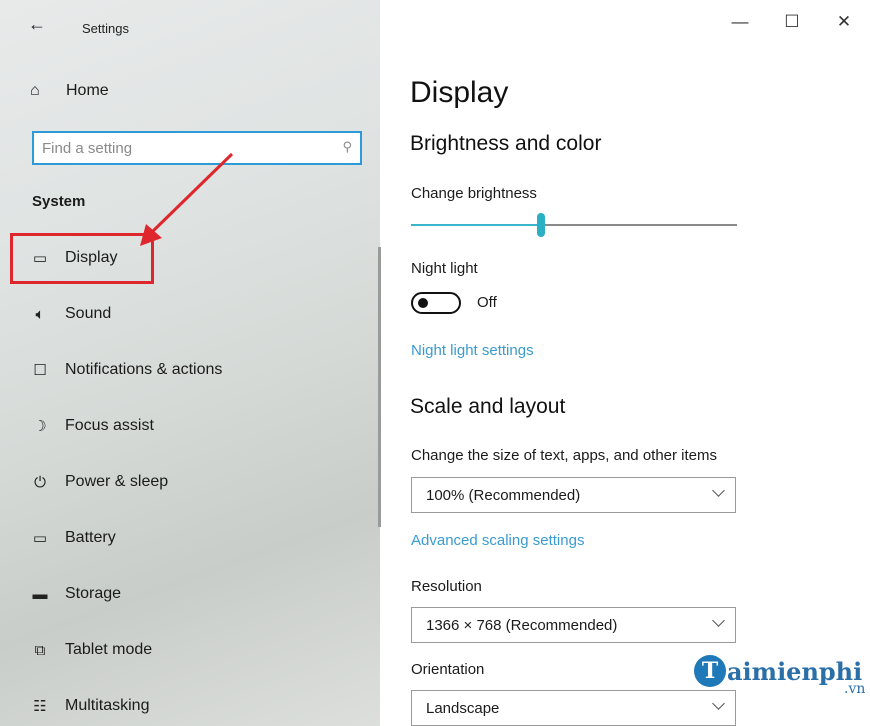 The image size is (870, 726). Describe the element at coordinates (573, 708) in the screenshot. I see `orientation-dropdown: Landscape` at that location.